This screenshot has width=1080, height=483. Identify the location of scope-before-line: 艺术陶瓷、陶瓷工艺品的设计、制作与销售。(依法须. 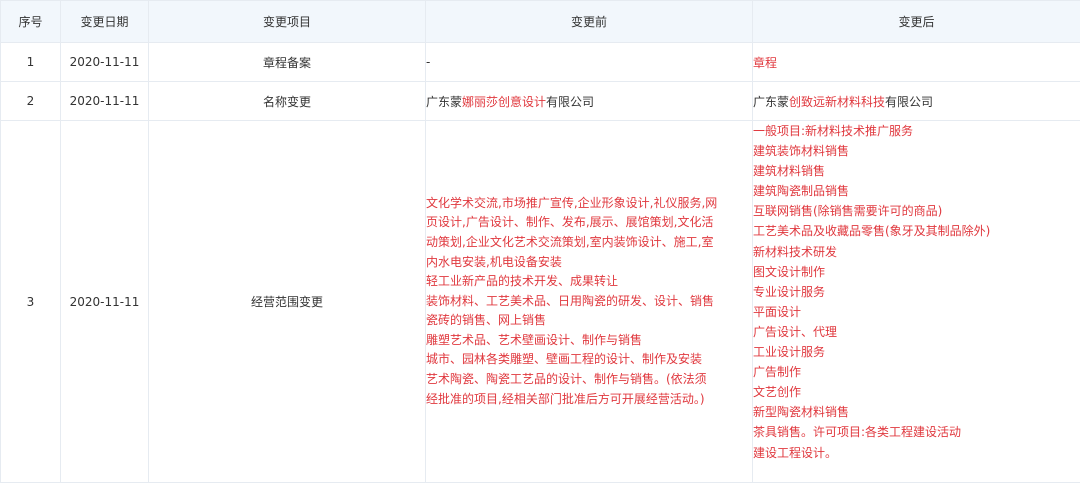
(566, 379).